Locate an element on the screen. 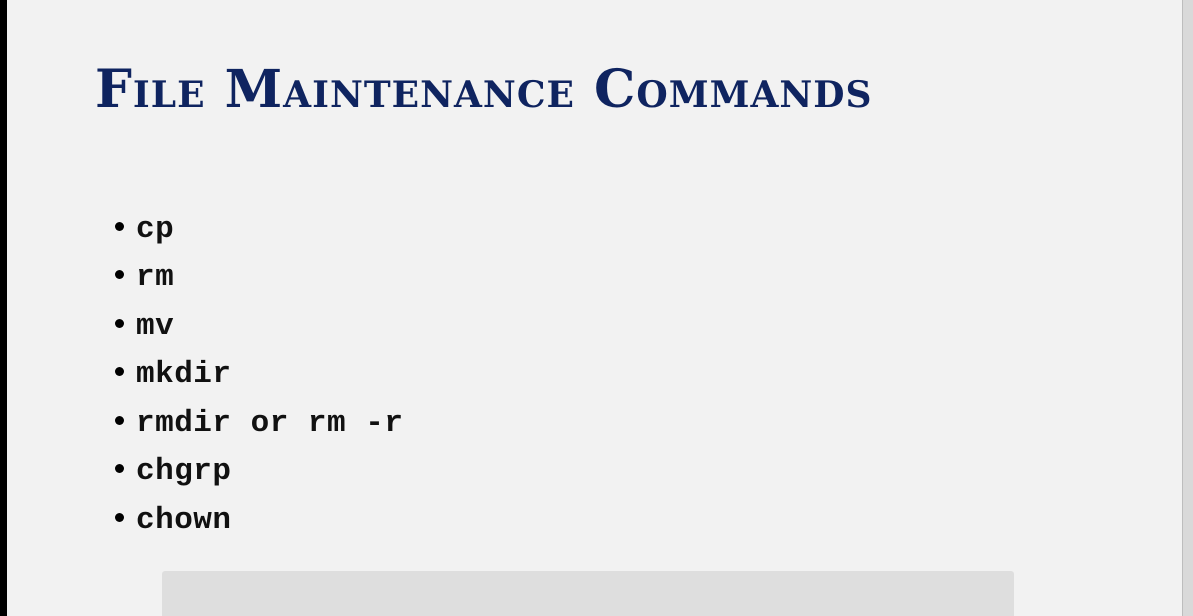 The image size is (1193, 616). list-item: rmdir or rm -r is located at coordinates (259, 423).